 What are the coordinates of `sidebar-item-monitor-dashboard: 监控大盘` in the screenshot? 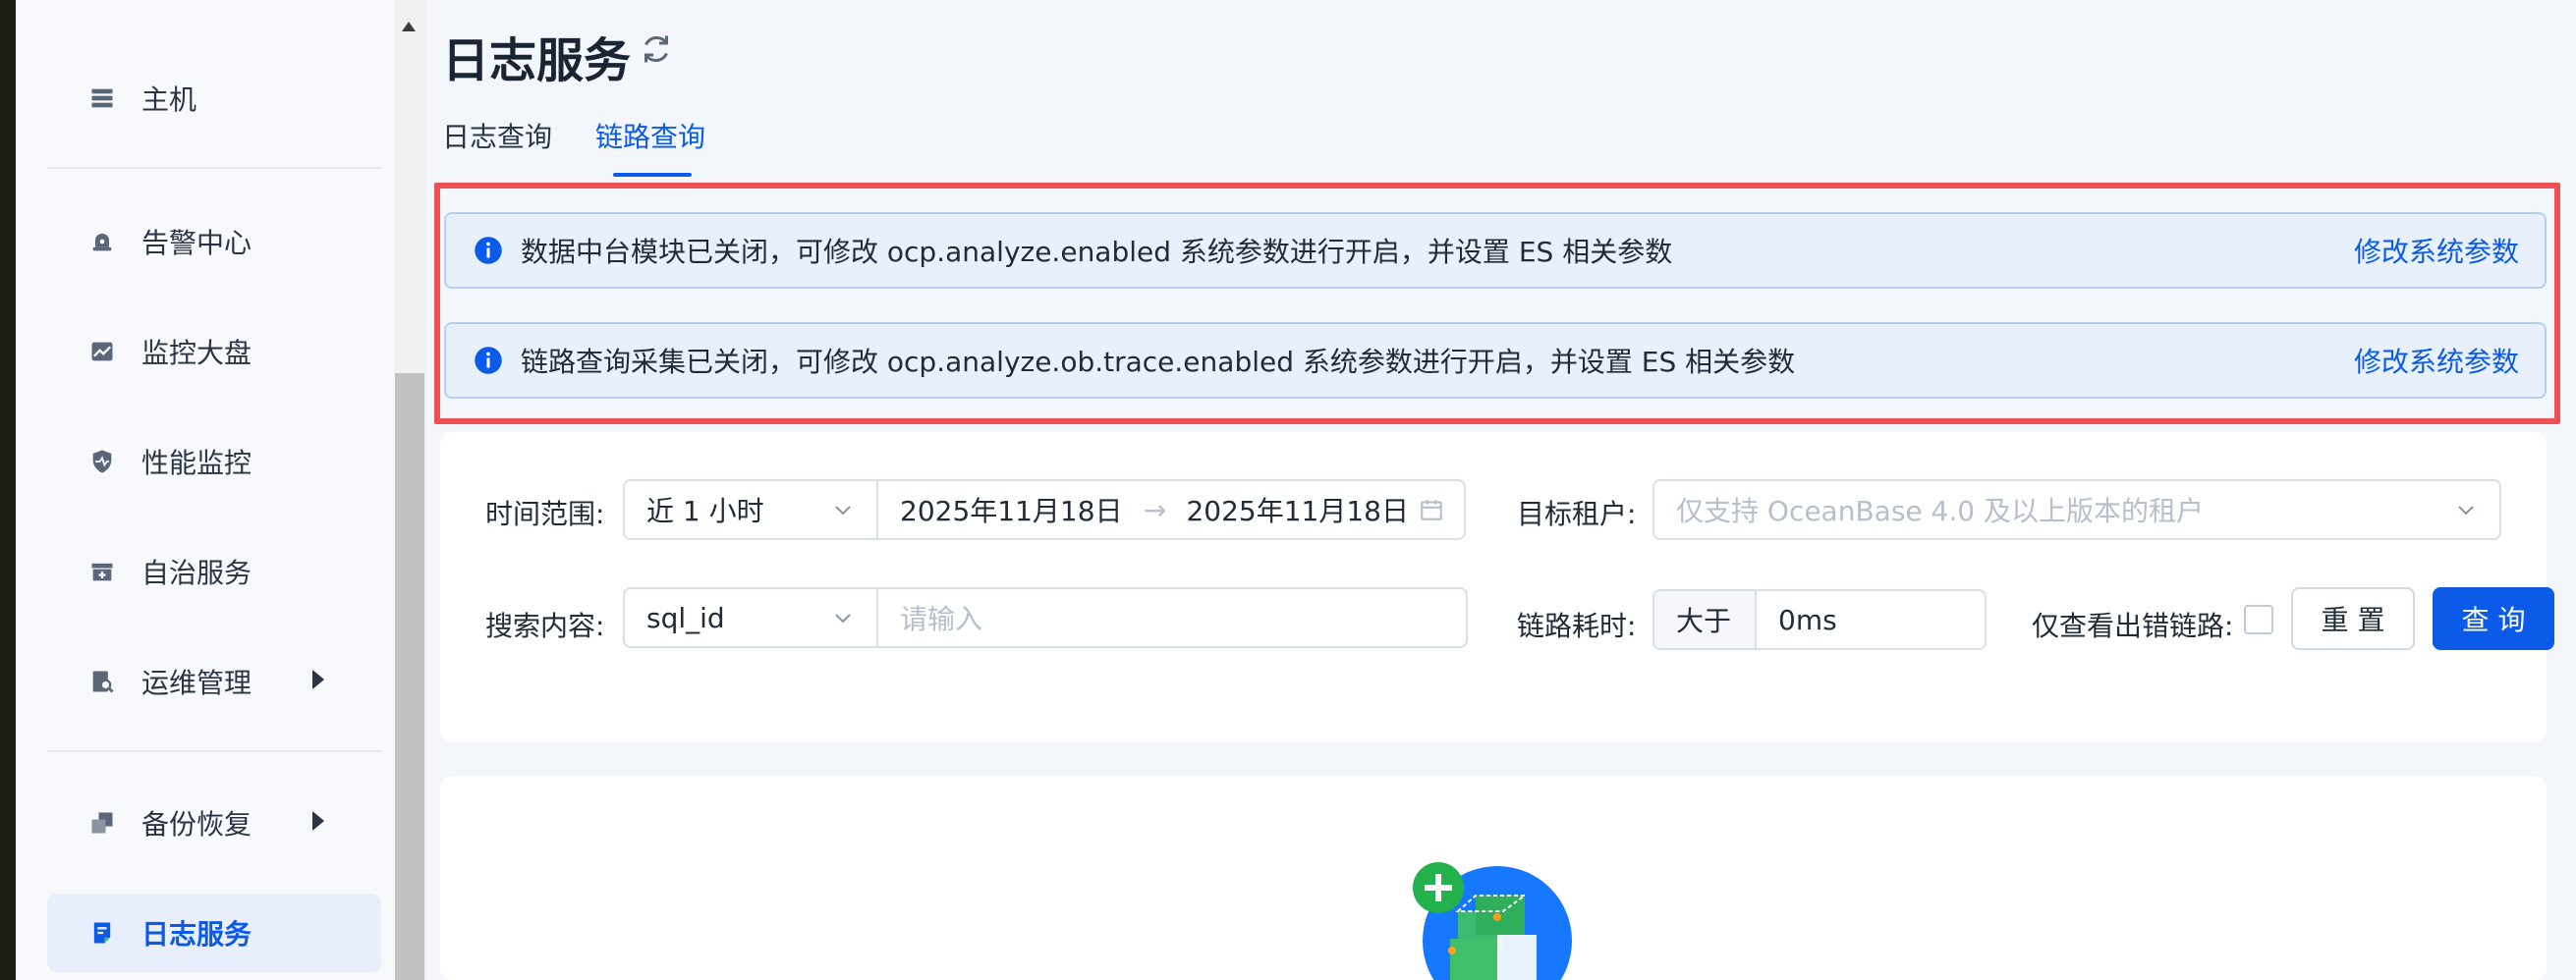 It's located at (214, 351).